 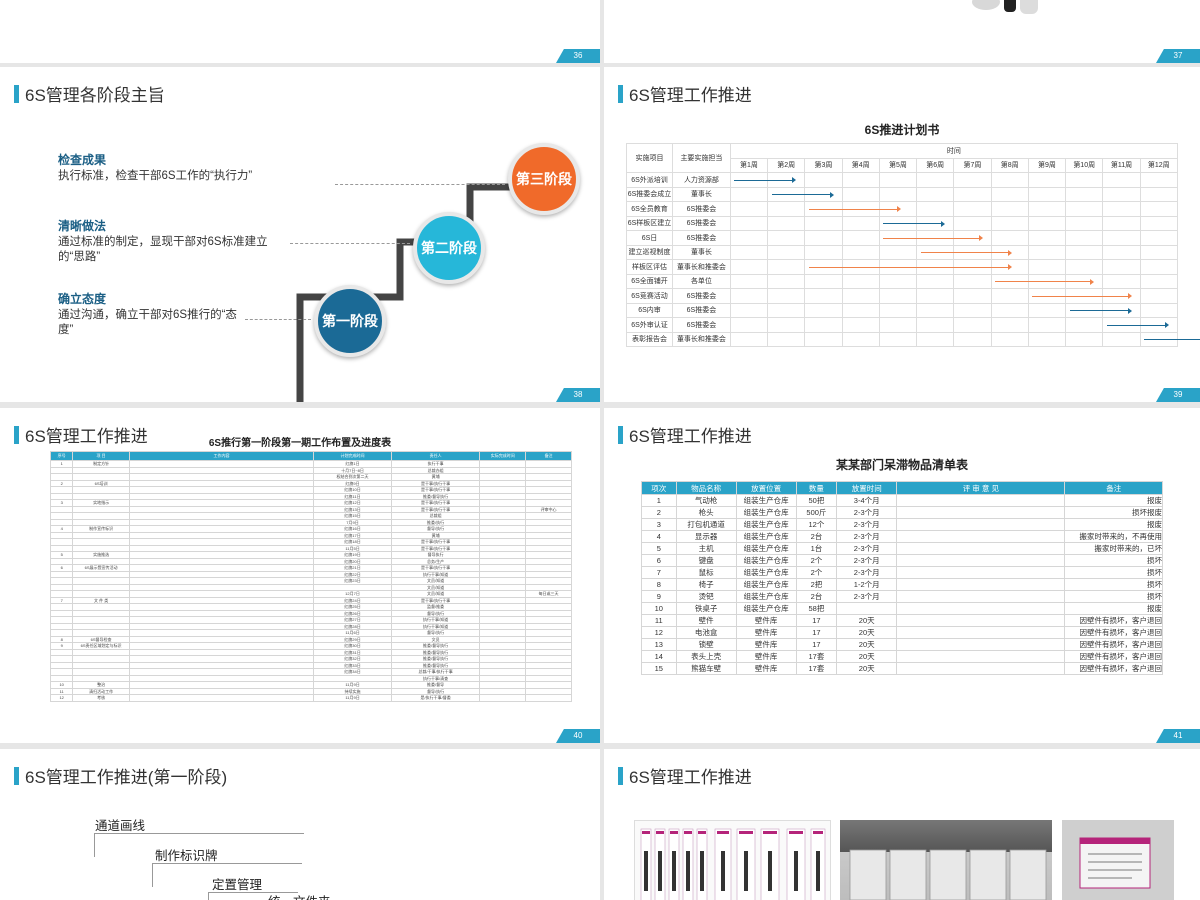 What do you see at coordinates (237, 885) in the screenshot?
I see `tree-item: 定置管理` at bounding box center [237, 885].